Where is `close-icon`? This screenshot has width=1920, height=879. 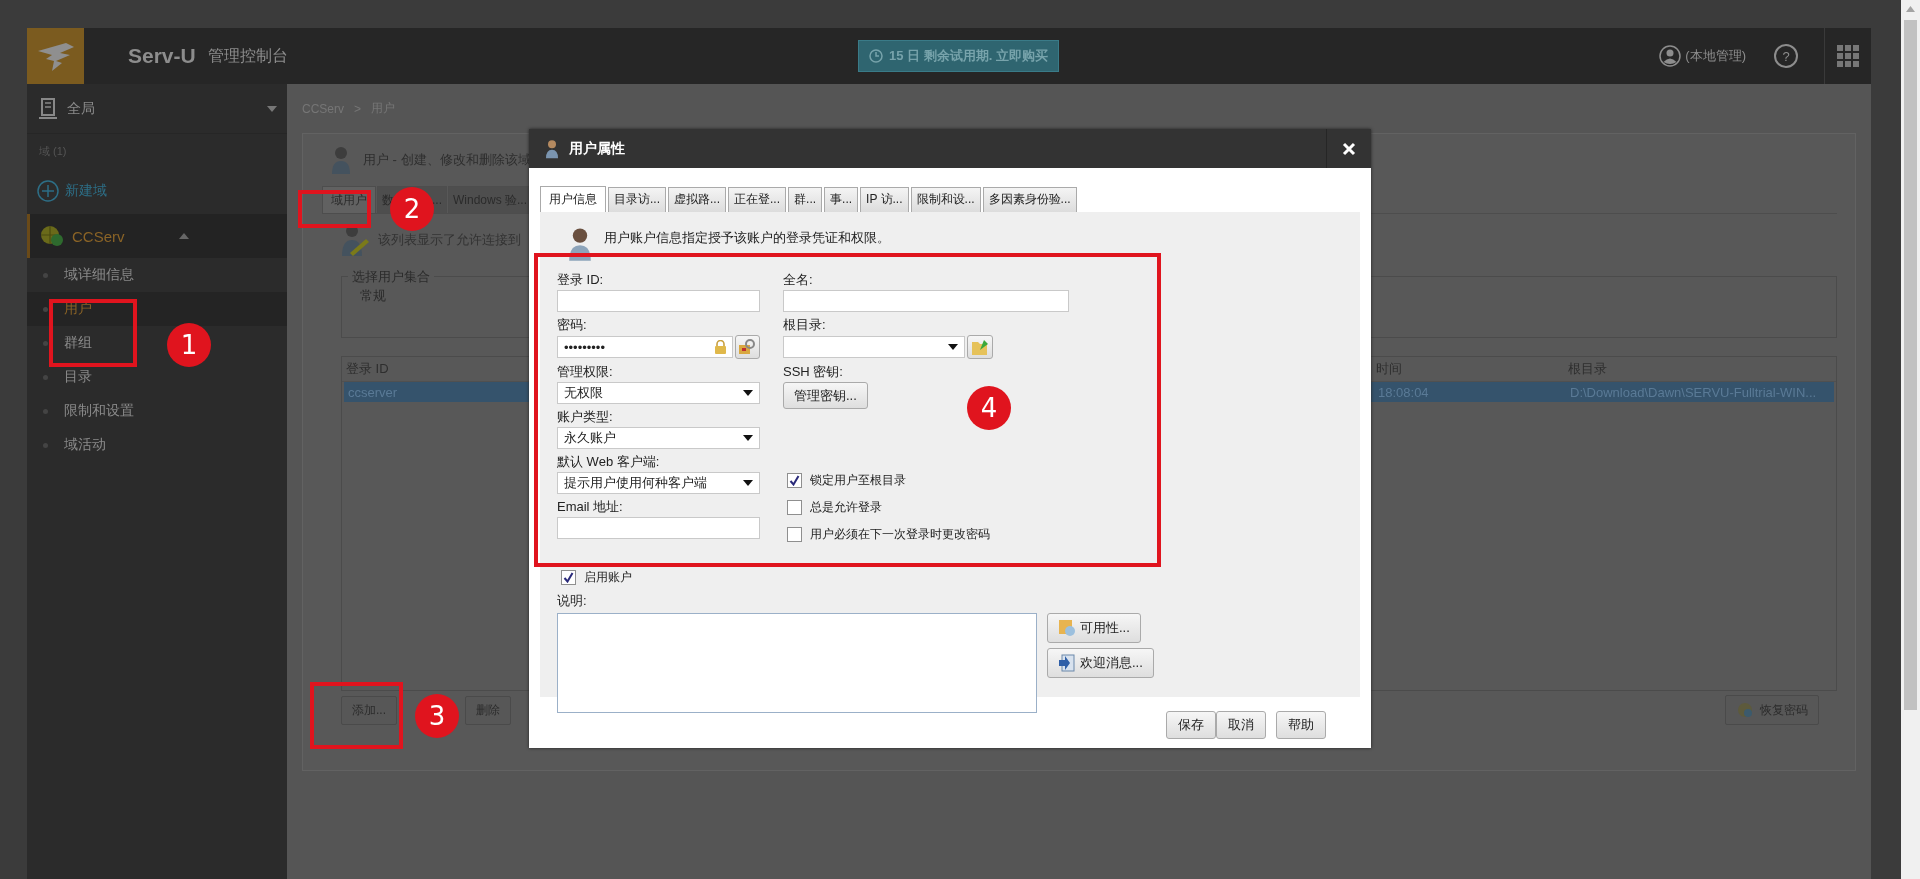 close-icon is located at coordinates (1349, 148).